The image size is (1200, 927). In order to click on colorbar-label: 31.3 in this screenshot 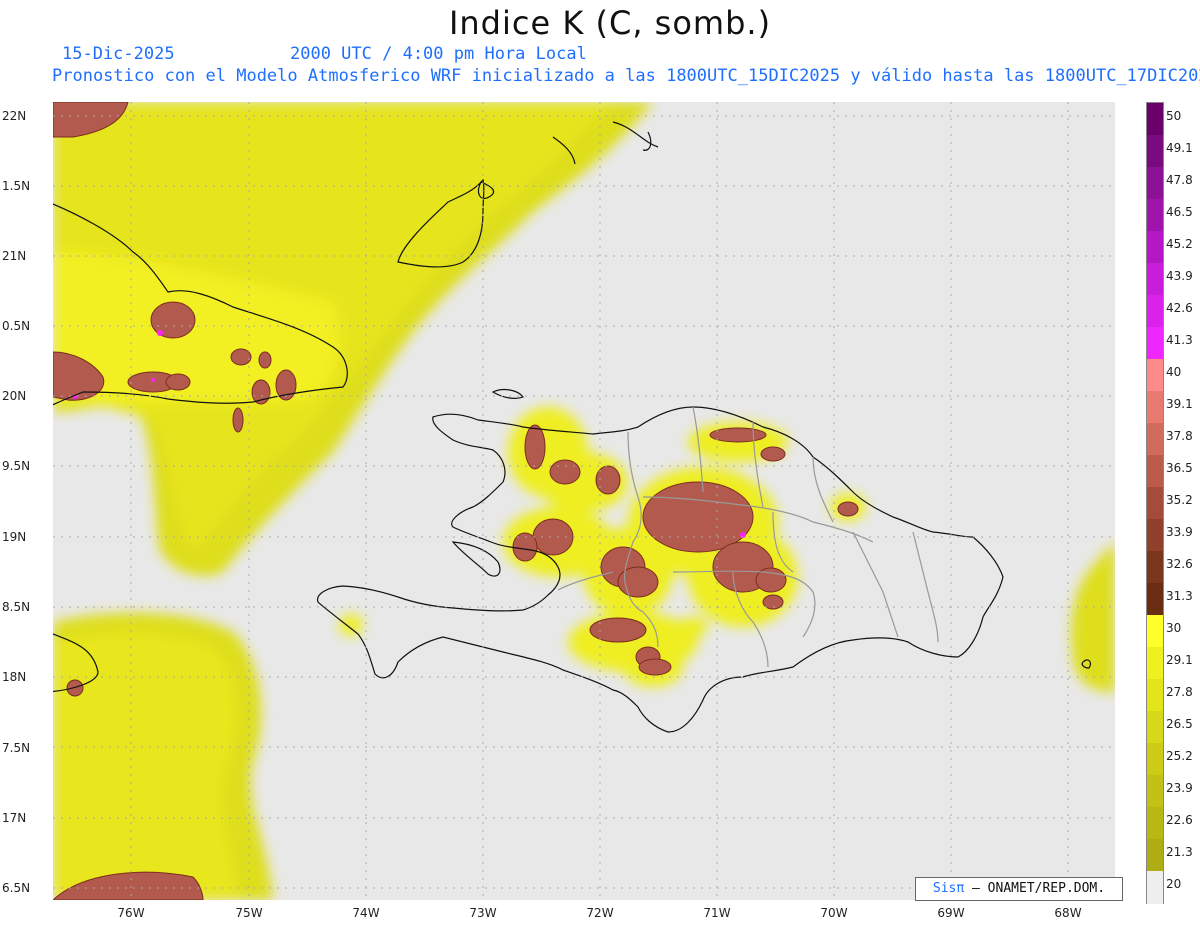, I will do `click(1179, 596)`.